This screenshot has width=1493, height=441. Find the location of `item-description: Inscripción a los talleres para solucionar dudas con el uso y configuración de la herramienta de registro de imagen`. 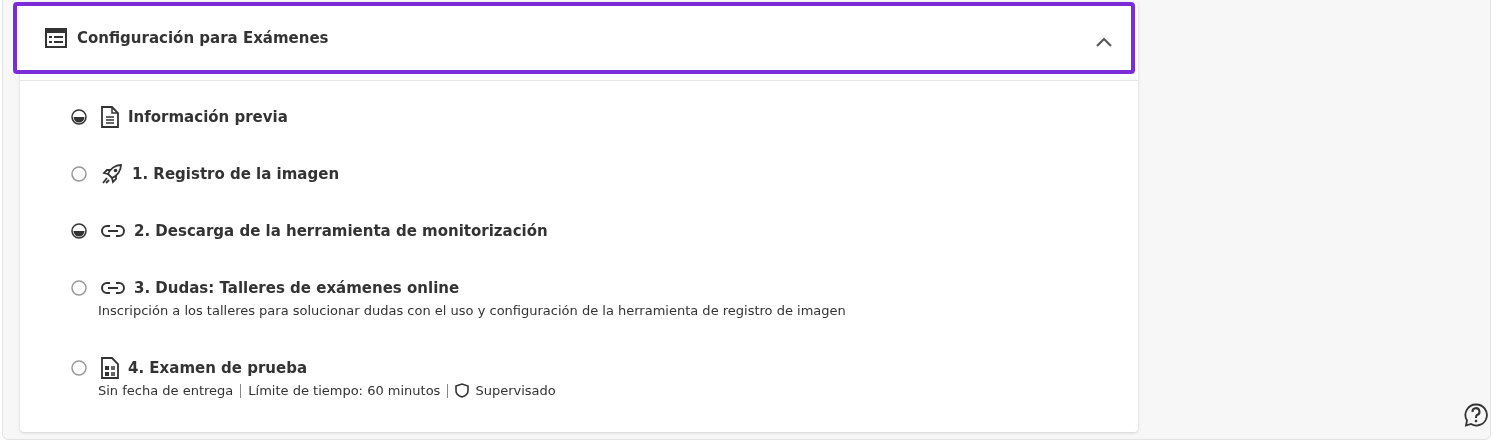

item-description: Inscripción a los talleres para solucionar dudas con el uso y configuración de la herramienta de registro de imagen is located at coordinates (472, 310).